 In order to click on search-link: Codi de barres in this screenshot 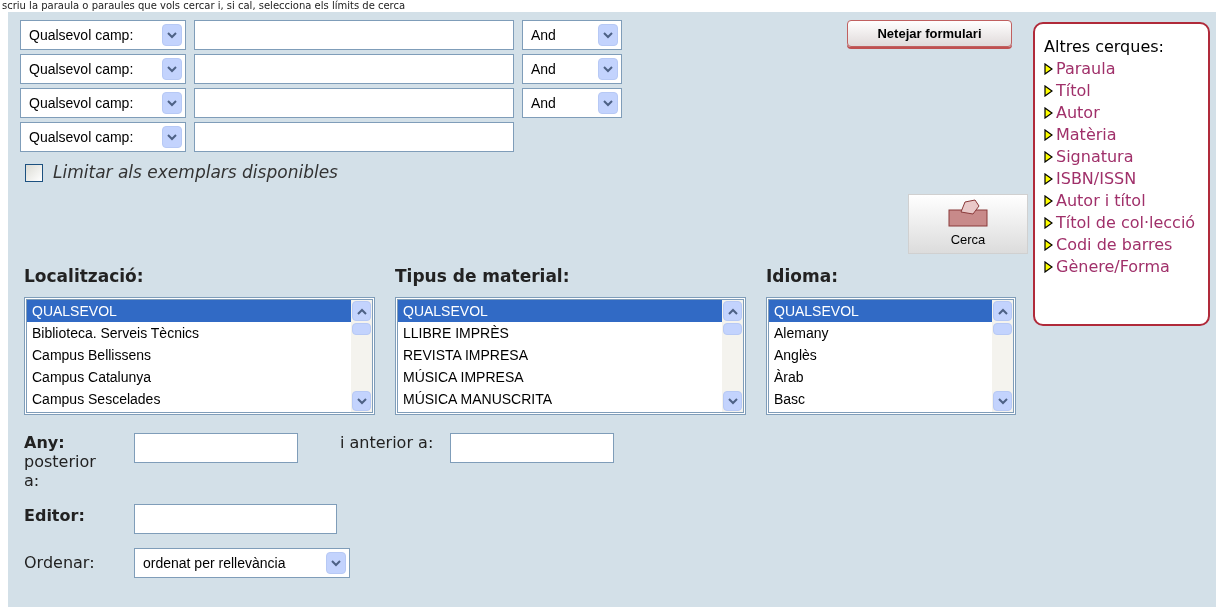, I will do `click(1114, 245)`.